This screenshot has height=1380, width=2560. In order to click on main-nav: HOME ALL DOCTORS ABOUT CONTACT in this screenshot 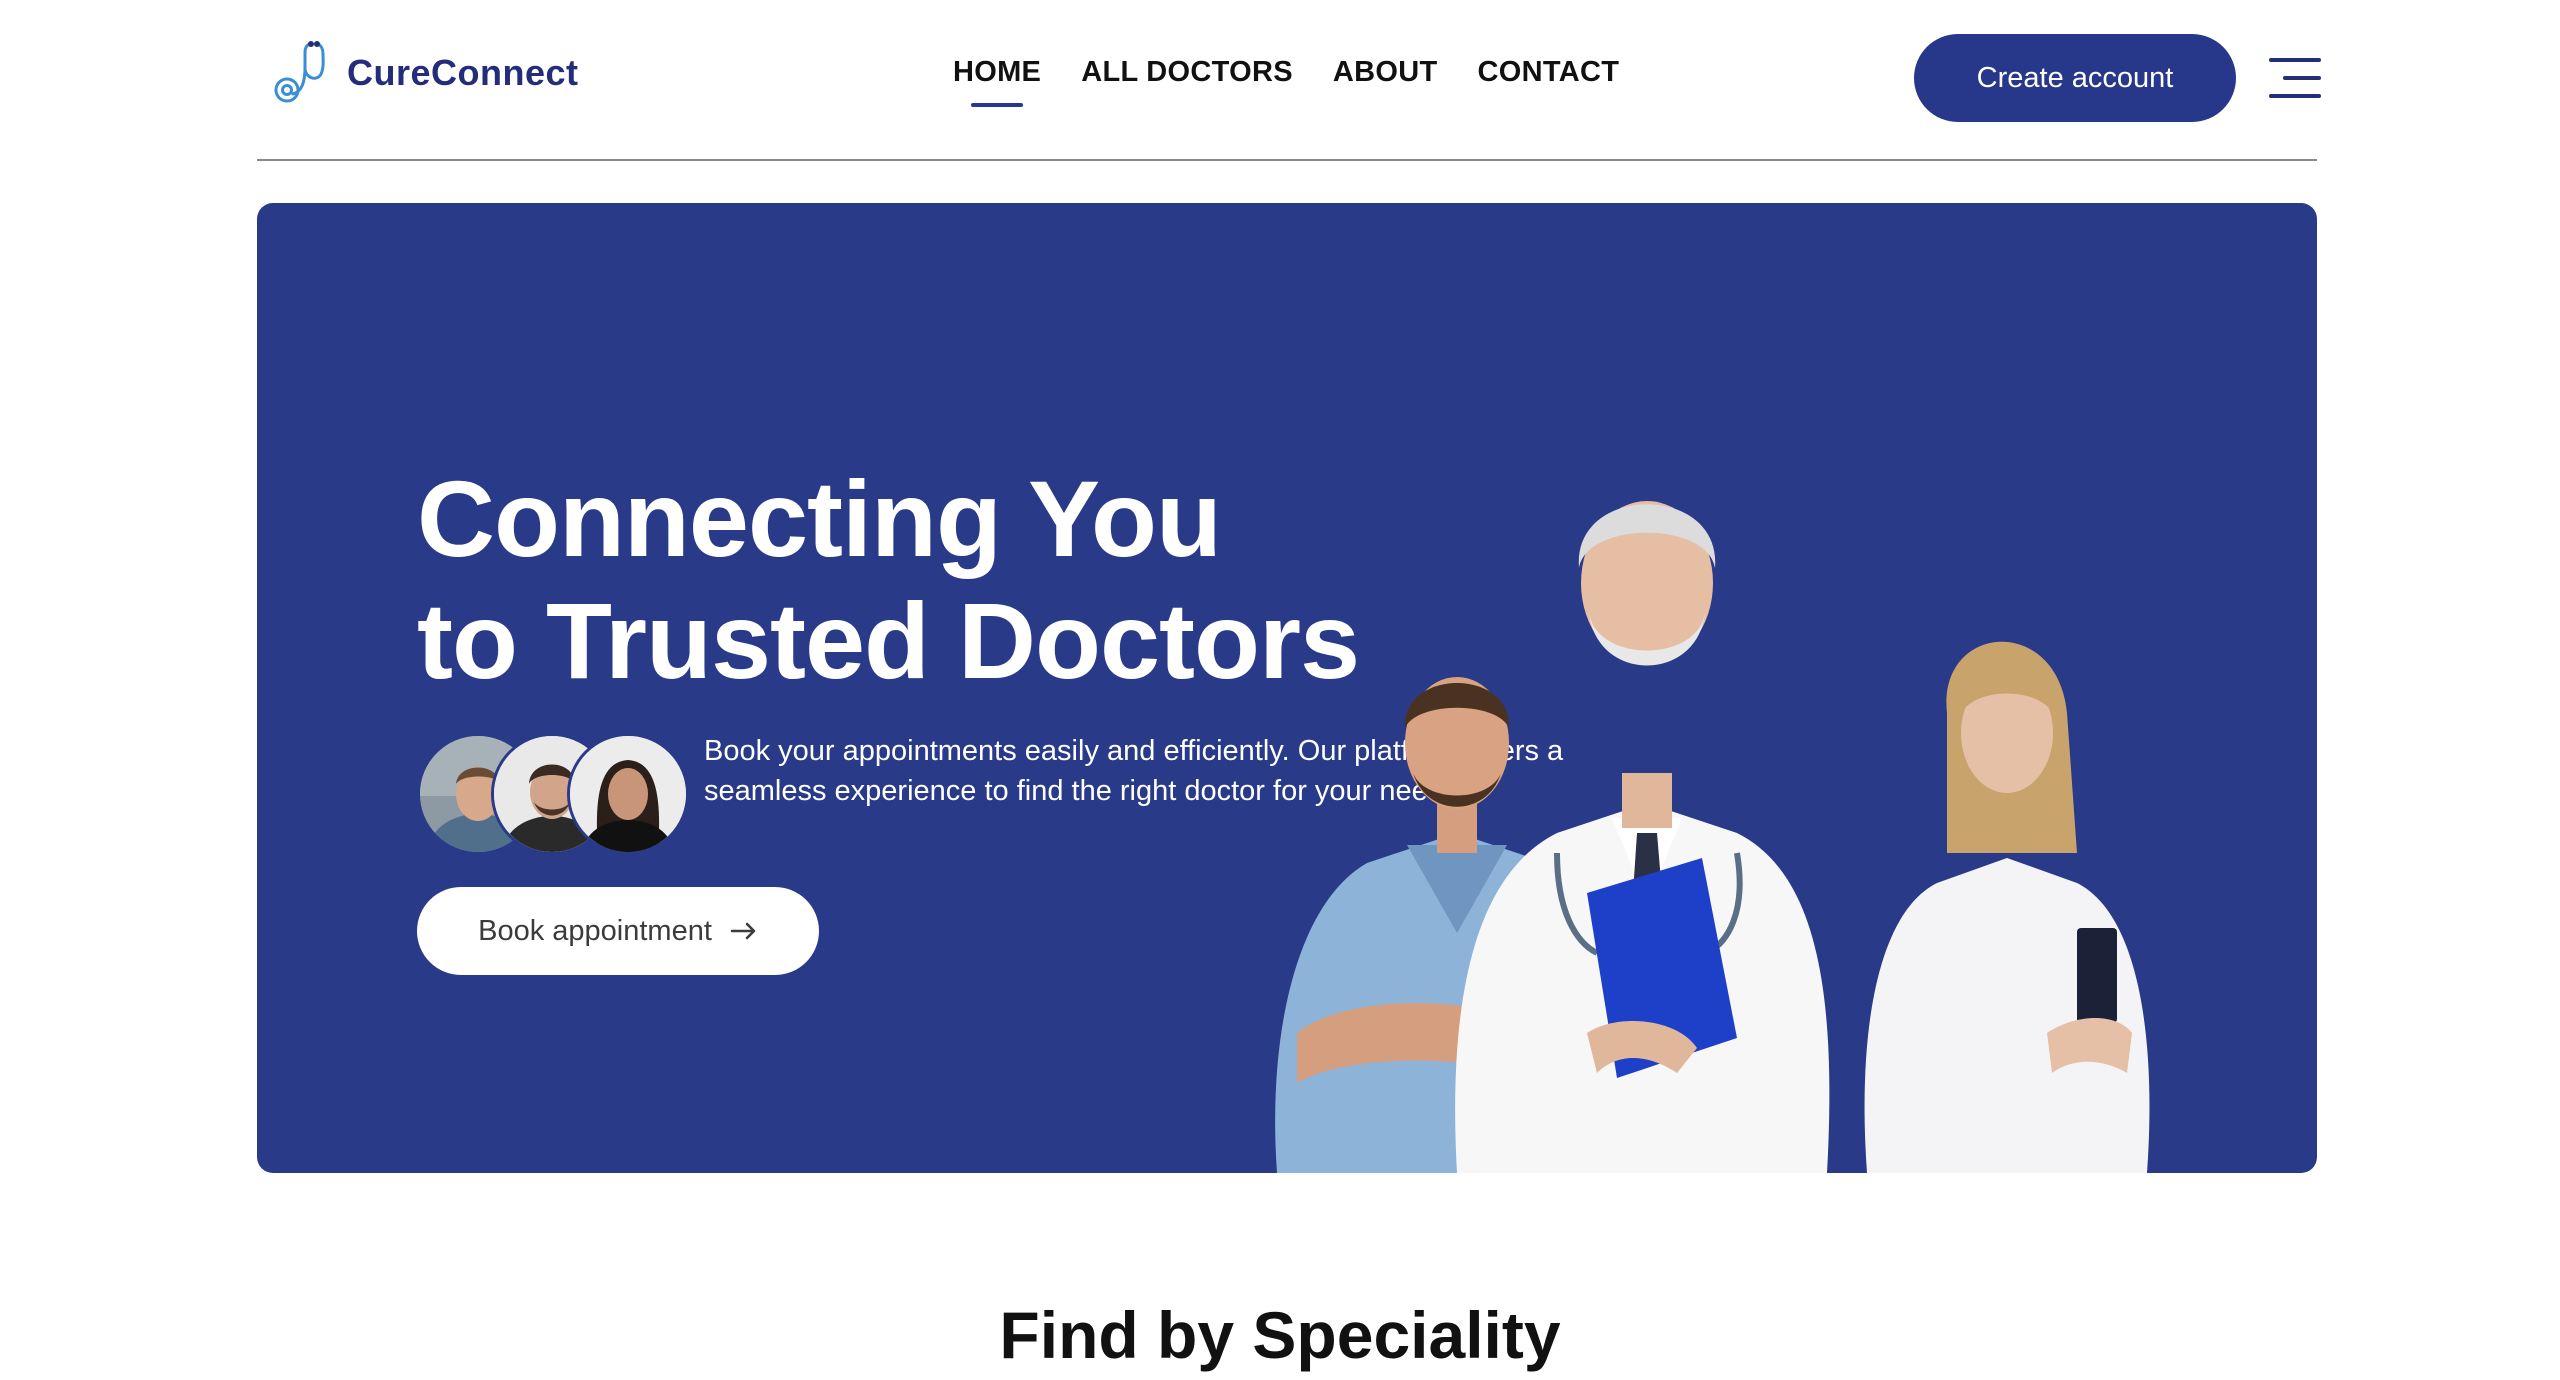, I will do `click(1286, 72)`.